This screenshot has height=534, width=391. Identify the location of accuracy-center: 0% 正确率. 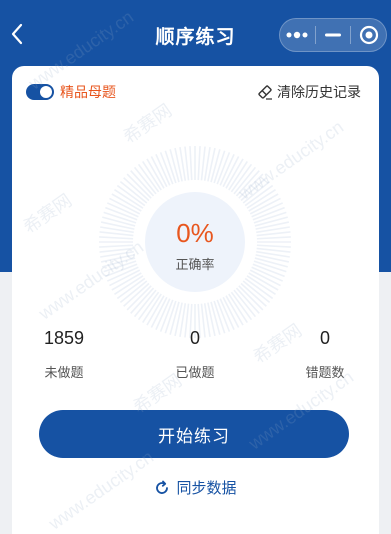
(195, 242).